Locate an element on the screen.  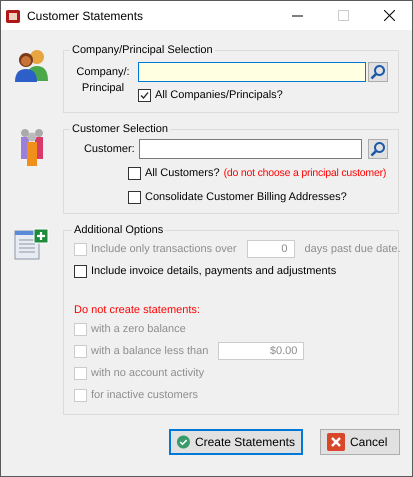
checkbox-label: Include invoice details, payments and adjustments is located at coordinates (213, 271).